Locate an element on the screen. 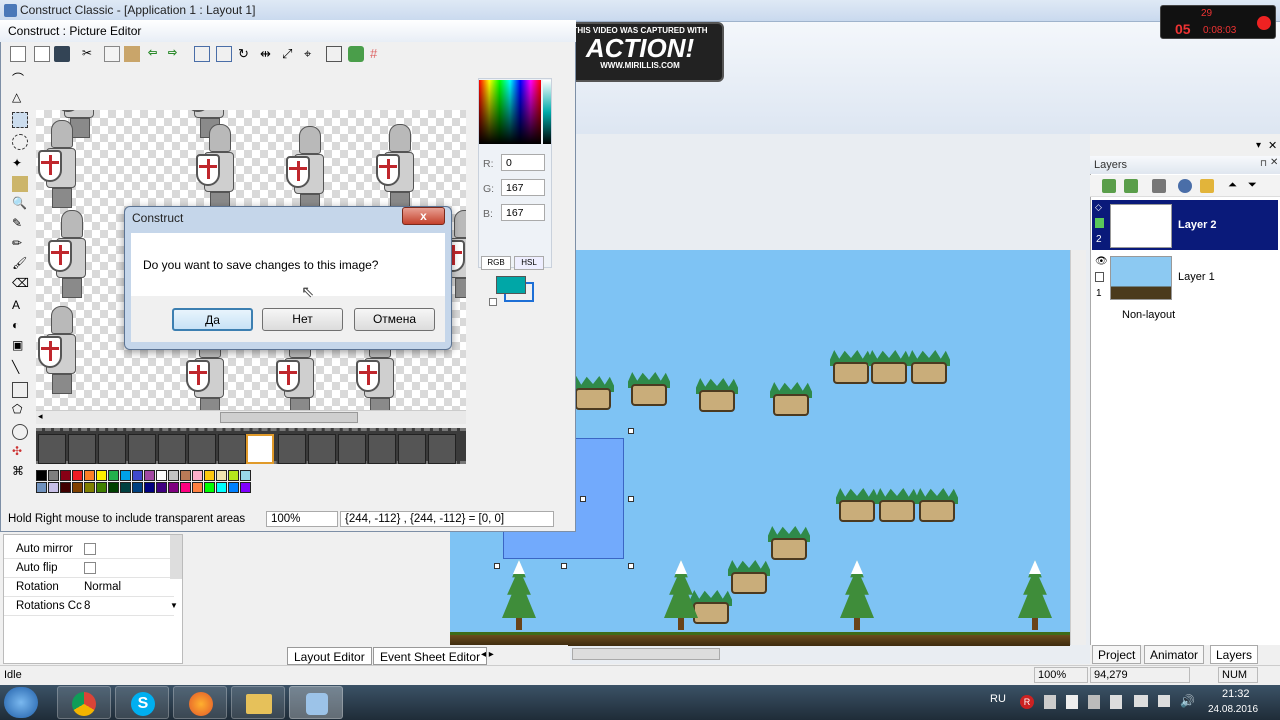  redo-icon: ⇨ is located at coordinates (176, 54).